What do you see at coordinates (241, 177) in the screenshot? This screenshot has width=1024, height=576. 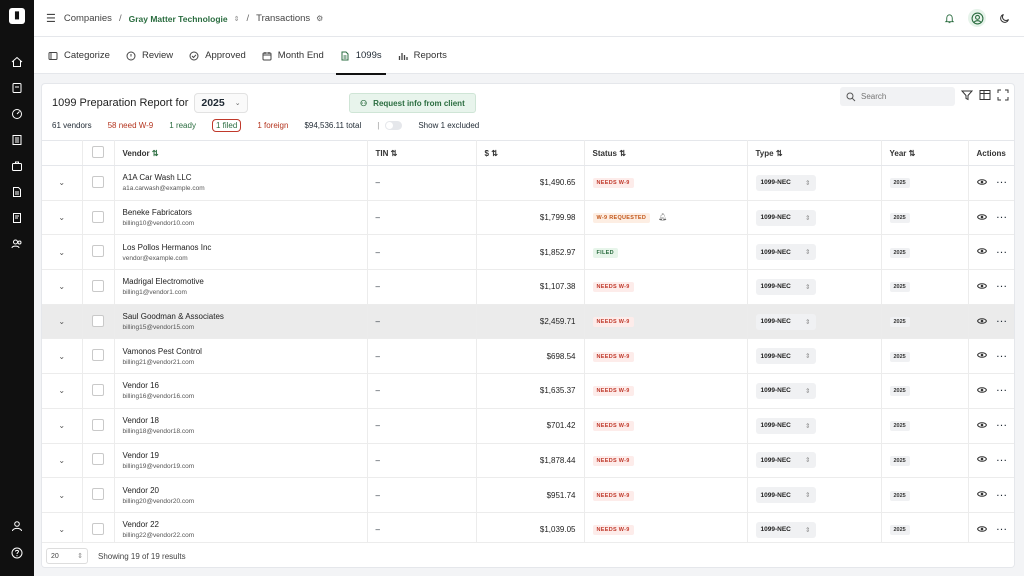 I see `vendor-name: A1A Car Wash LLC` at bounding box center [241, 177].